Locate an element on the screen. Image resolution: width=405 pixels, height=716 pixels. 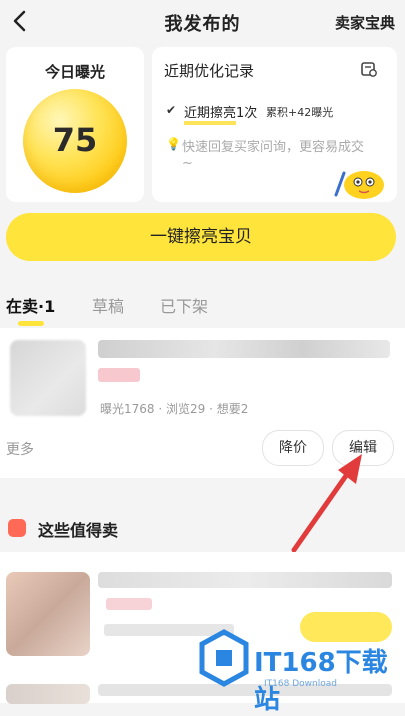
exposure-ball: 75 is located at coordinates (75, 141).